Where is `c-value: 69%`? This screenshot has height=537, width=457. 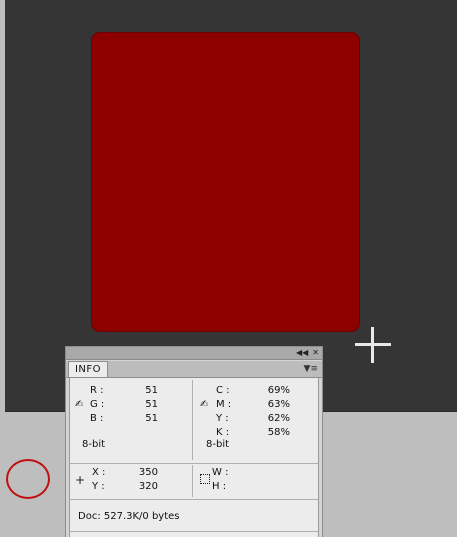 c-value: 69% is located at coordinates (278, 390).